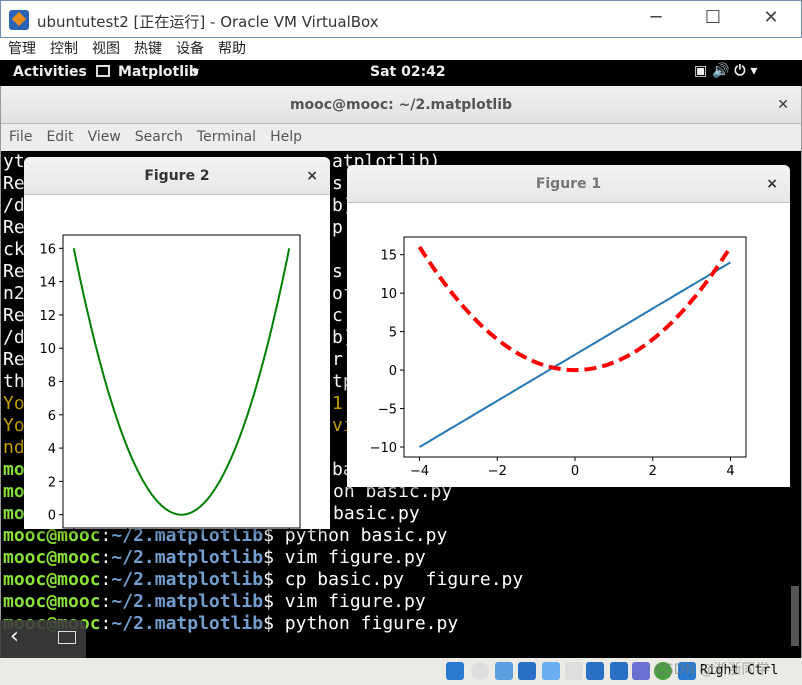 Image resolution: width=802 pixels, height=685 pixels. What do you see at coordinates (19, 20) in the screenshot?
I see `virtualbox-icon` at bounding box center [19, 20].